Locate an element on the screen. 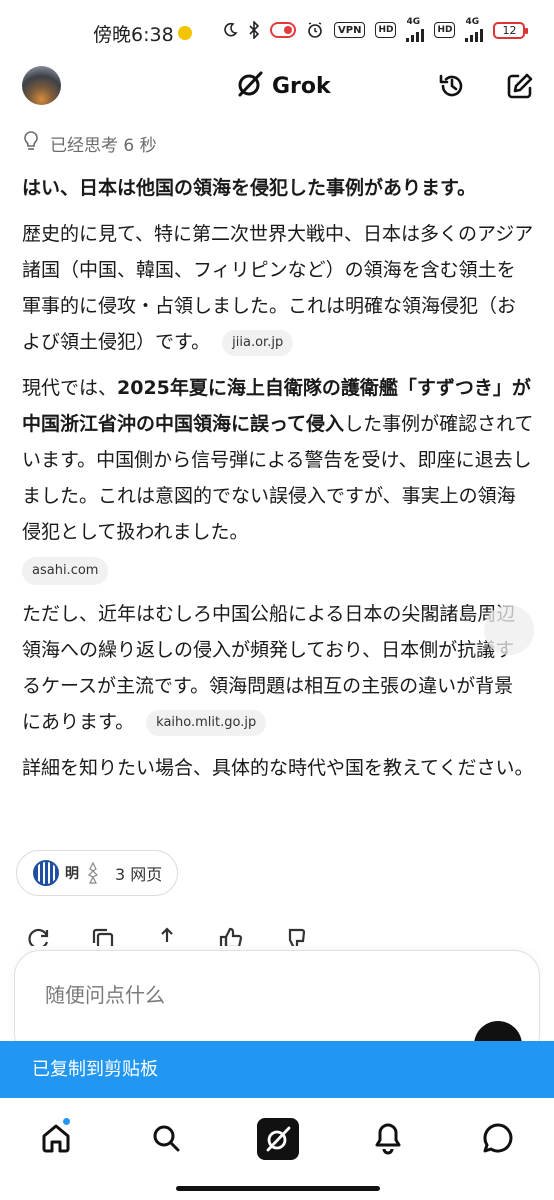 Image resolution: width=554 pixels, height=1200 pixels. signal-4g-icon: 4G is located at coordinates (415, 30).